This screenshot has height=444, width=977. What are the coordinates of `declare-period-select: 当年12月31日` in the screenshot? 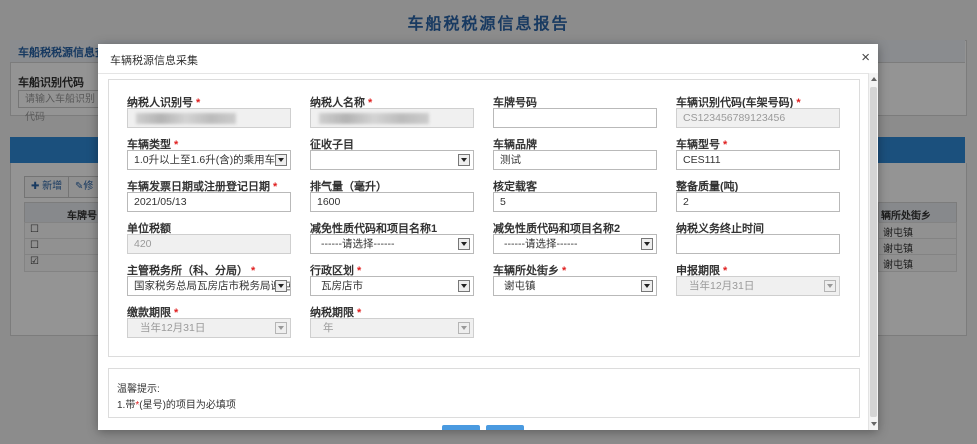 It's located at (758, 286).